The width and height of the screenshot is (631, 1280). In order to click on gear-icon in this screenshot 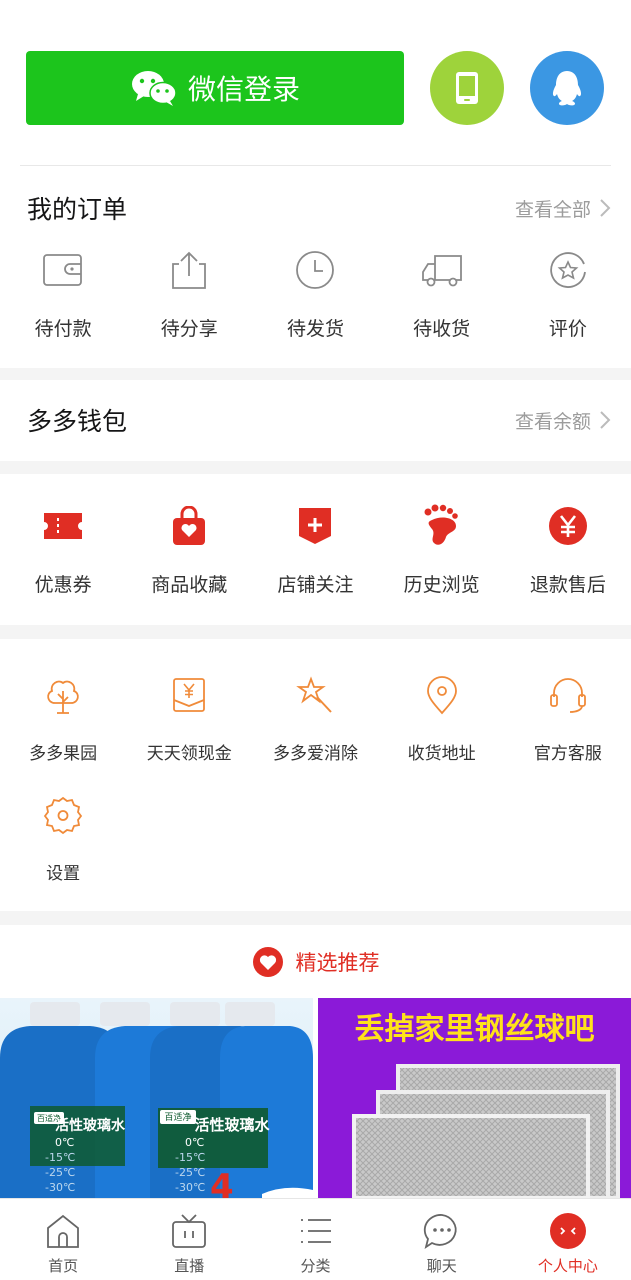, I will do `click(63, 815)`.